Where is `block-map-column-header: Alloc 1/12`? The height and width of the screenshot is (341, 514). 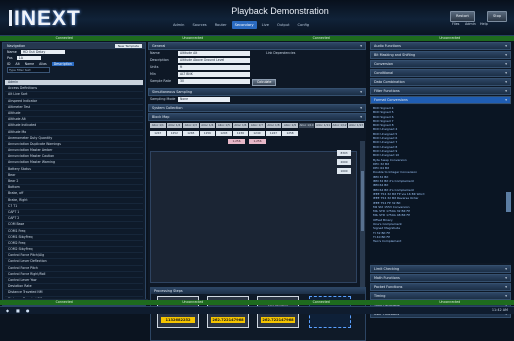
block-map-column-header: Alloc 1/12 is located at coordinates (340, 125).